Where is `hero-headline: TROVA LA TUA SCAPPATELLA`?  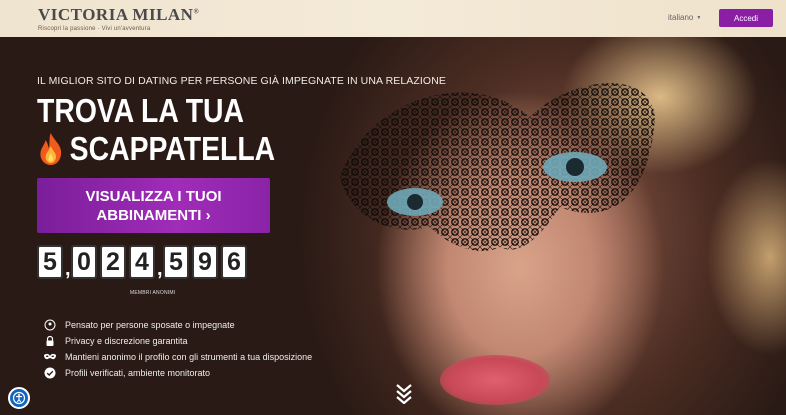
hero-headline: TROVA LA TUA SCAPPATELLA is located at coordinates (156, 130).